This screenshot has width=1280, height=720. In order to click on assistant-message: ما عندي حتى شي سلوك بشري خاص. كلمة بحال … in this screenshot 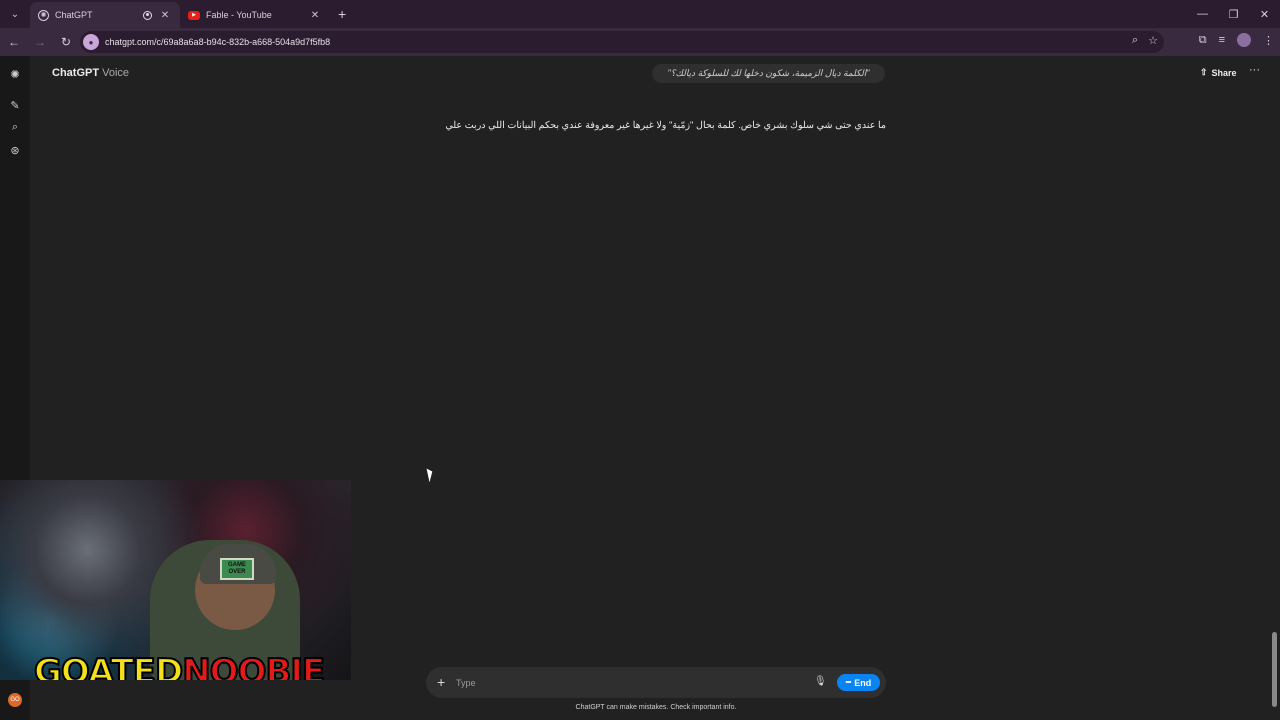, I will do `click(665, 125)`.